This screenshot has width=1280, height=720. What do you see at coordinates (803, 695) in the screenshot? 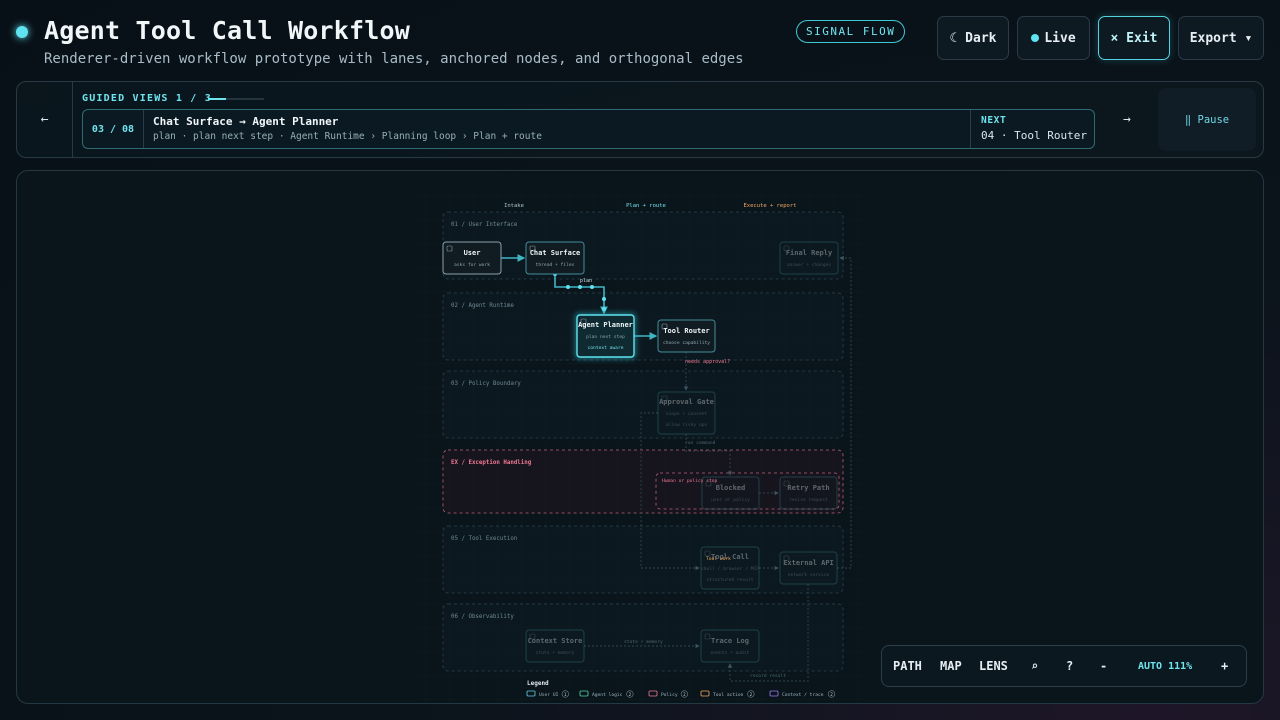
I see `legend-label-4: Context / trace` at bounding box center [803, 695].